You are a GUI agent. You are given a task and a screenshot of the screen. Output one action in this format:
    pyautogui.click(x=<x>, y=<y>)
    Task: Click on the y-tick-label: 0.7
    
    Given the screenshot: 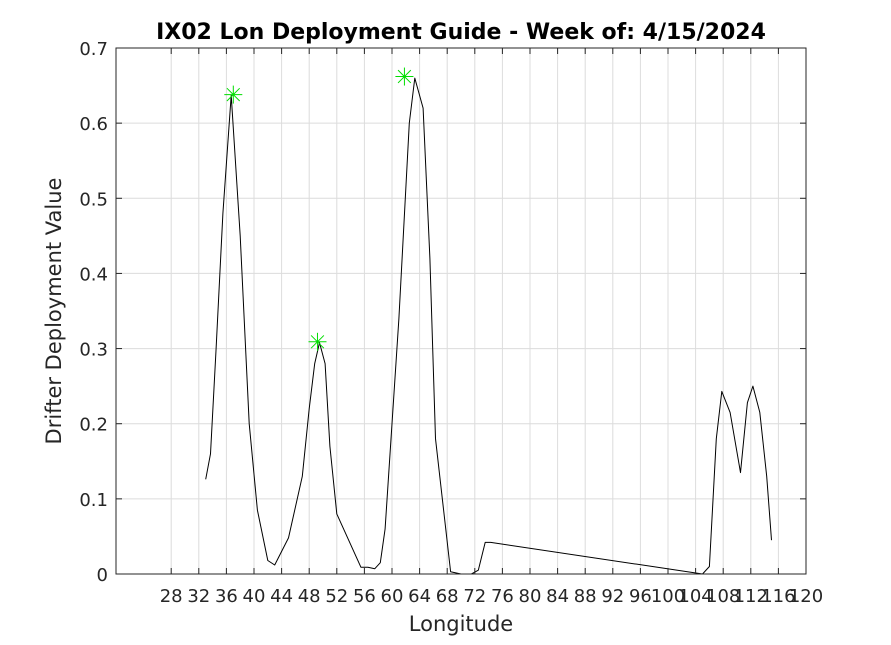 What is the action you would take?
    pyautogui.click(x=93, y=49)
    